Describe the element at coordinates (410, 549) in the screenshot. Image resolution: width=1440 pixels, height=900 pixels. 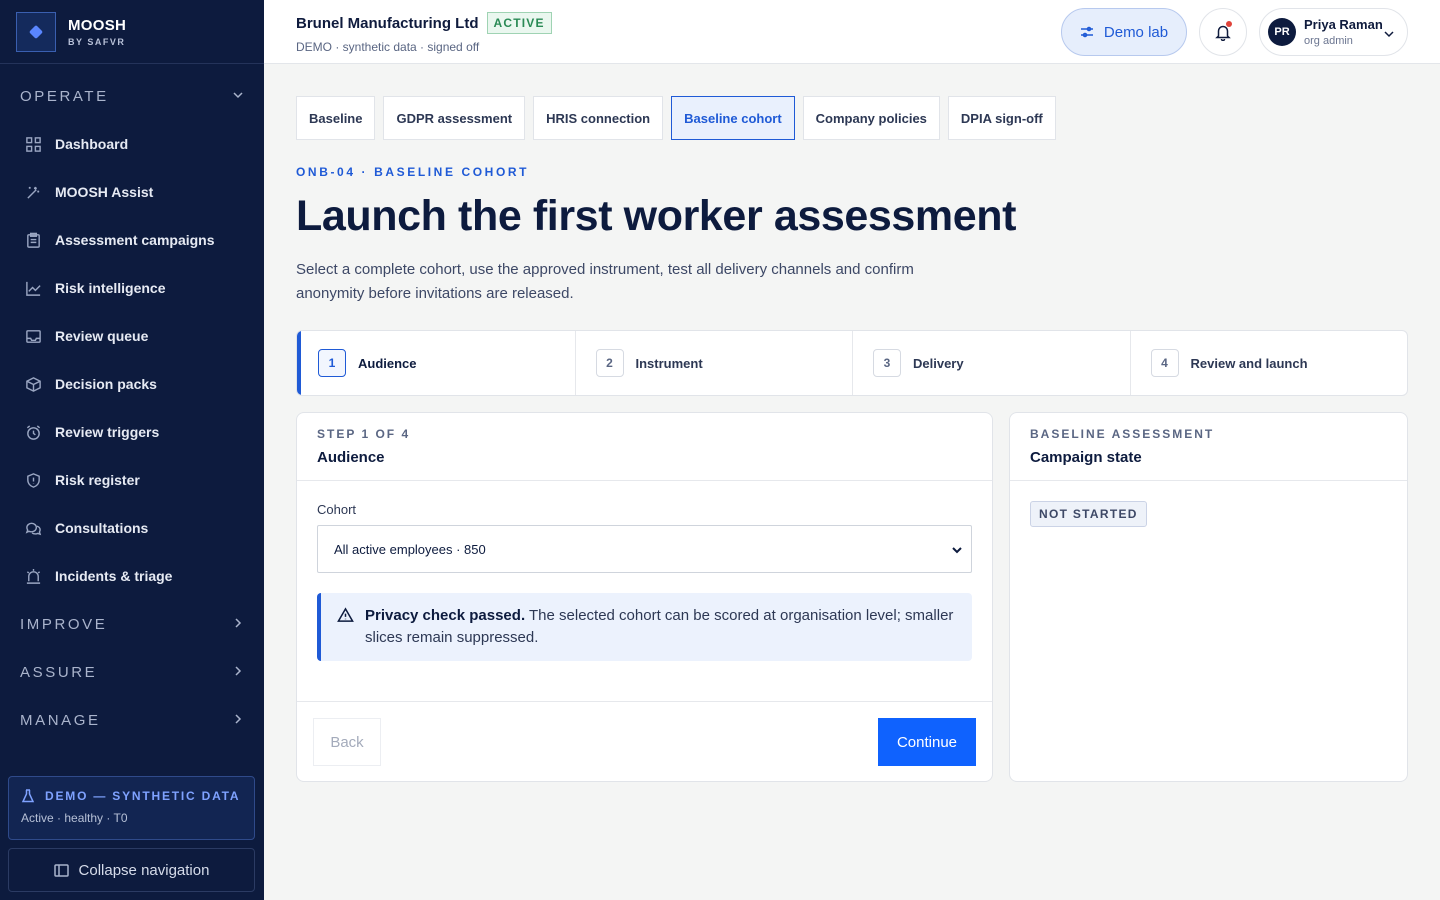
I see `cohort-select-value: All active employees · 850` at that location.